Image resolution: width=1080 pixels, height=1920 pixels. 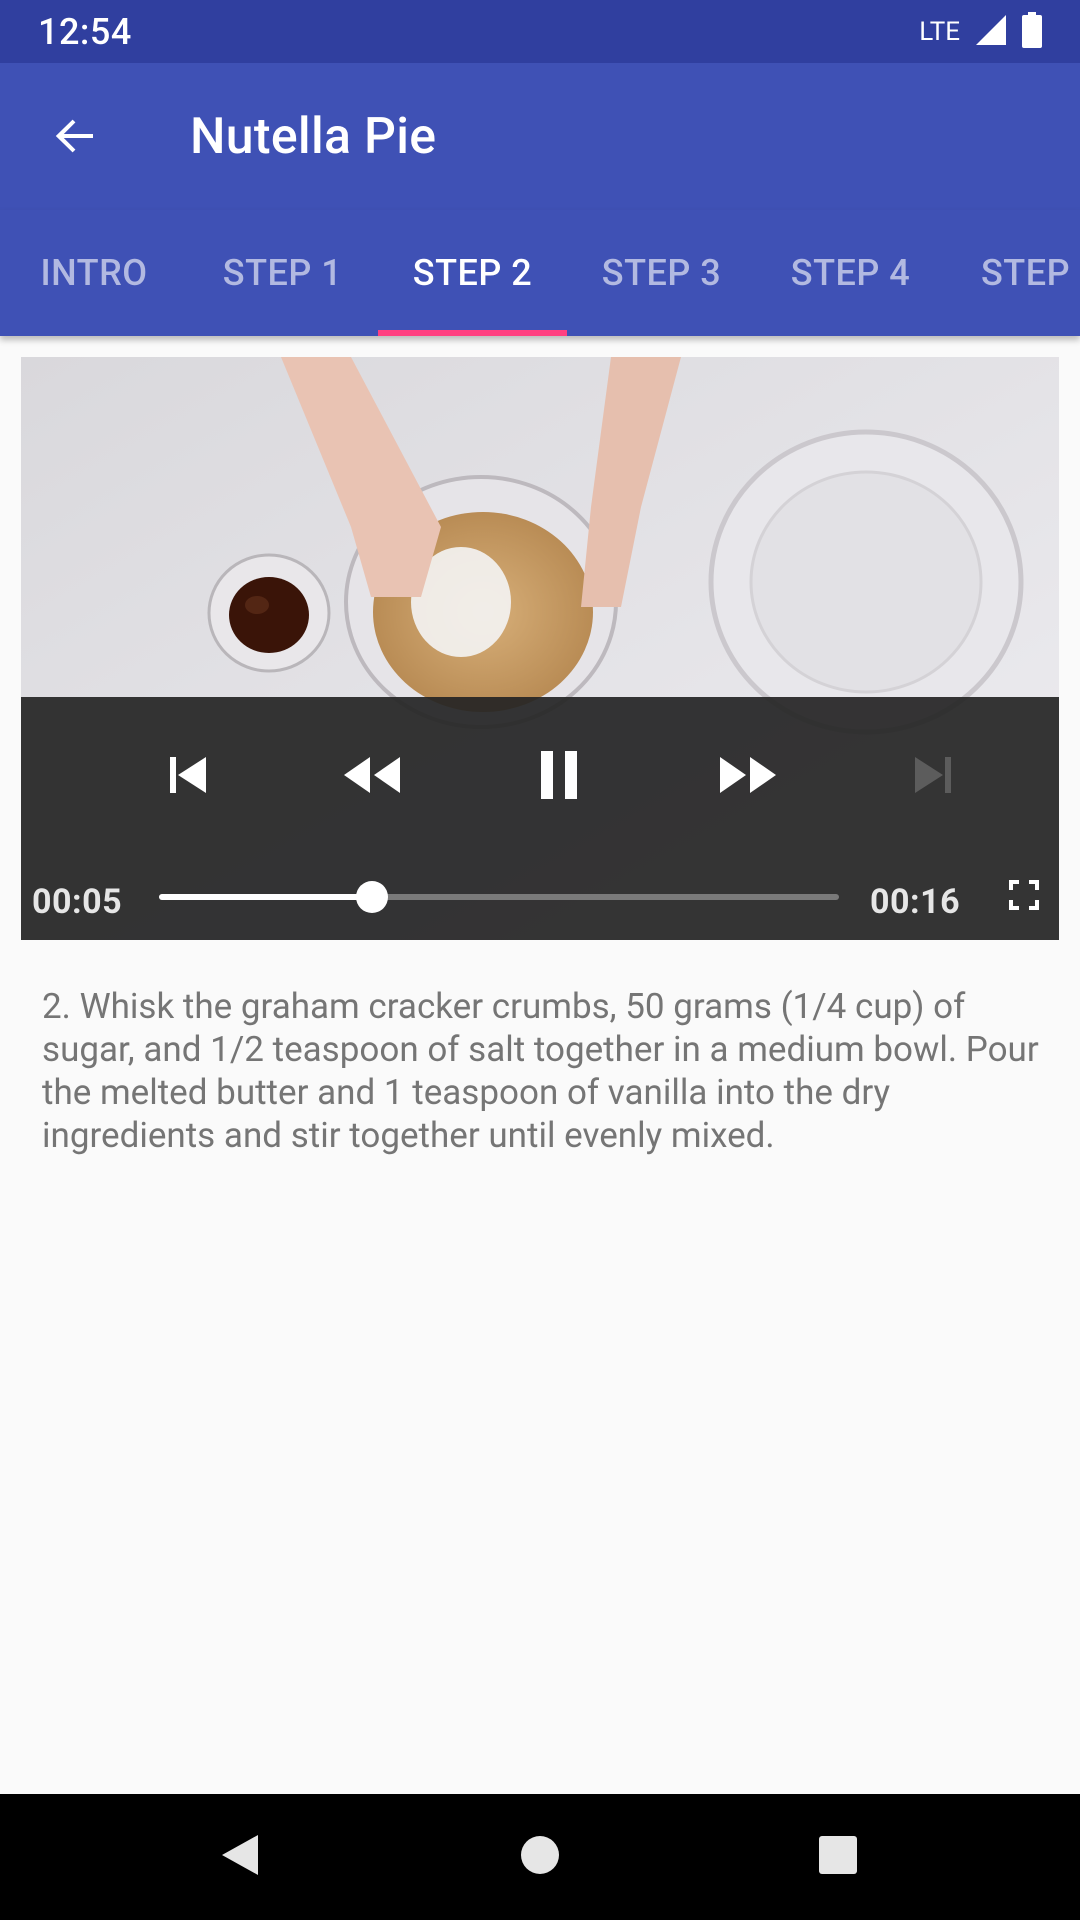 I want to click on fullscreen-button, so click(x=1024, y=897).